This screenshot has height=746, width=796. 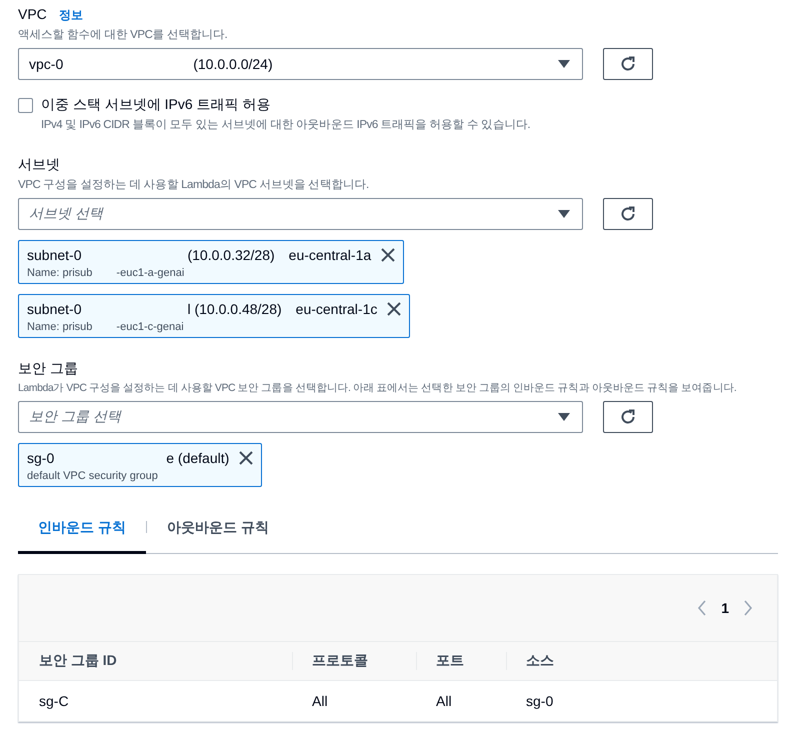 I want to click on token-description: default VPC security group, so click(x=92, y=476).